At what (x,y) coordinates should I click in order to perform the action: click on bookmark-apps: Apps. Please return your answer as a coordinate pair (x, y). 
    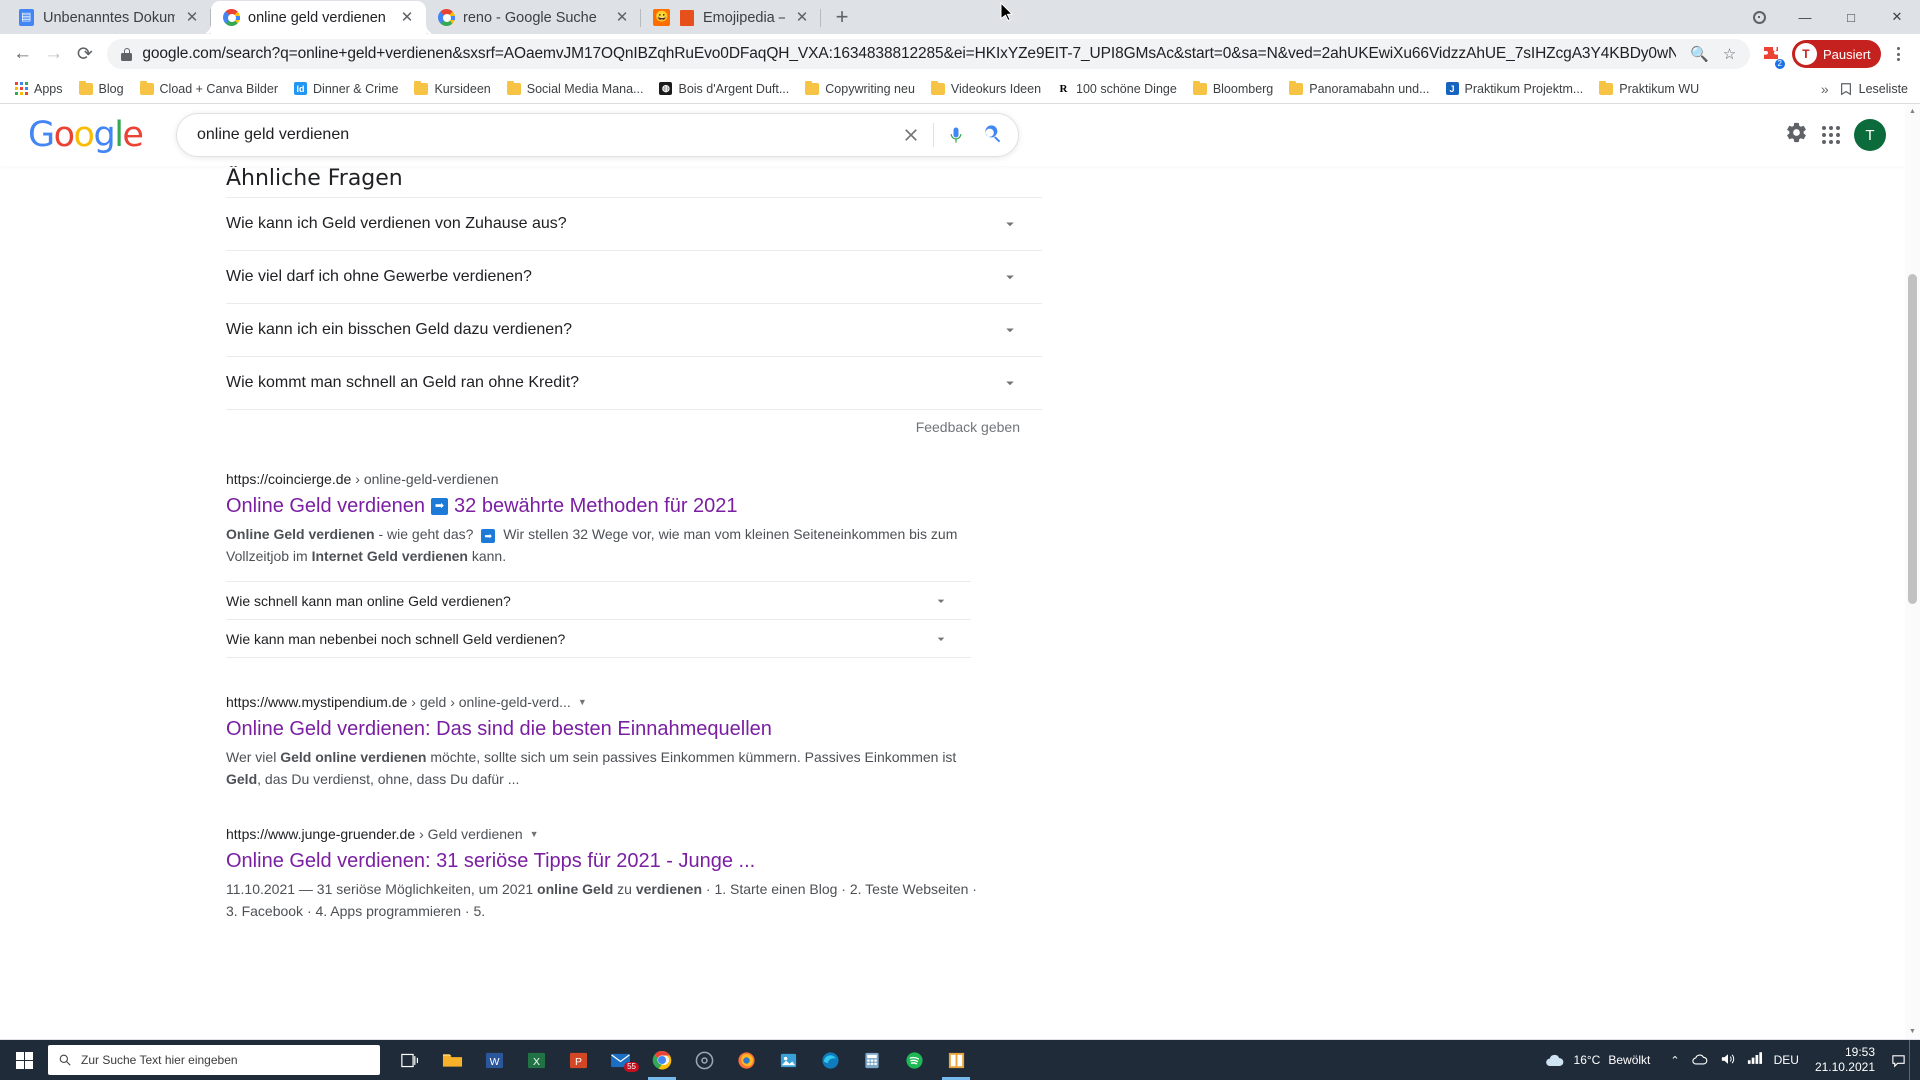
    Looking at the image, I should click on (39, 89).